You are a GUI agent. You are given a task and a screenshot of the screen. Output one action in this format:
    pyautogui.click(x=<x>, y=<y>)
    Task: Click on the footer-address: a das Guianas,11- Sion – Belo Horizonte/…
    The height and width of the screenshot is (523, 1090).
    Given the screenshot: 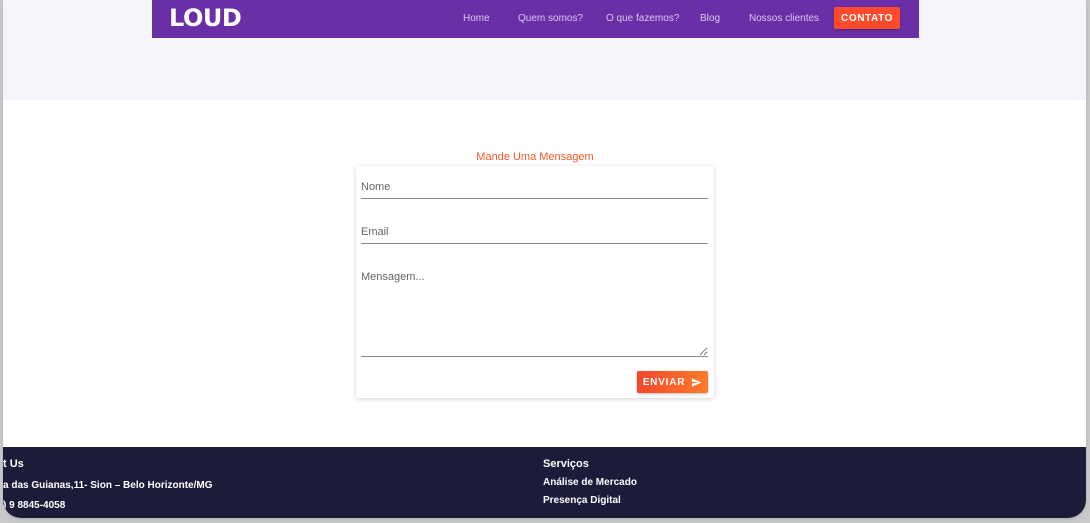 What is the action you would take?
    pyautogui.click(x=108, y=485)
    